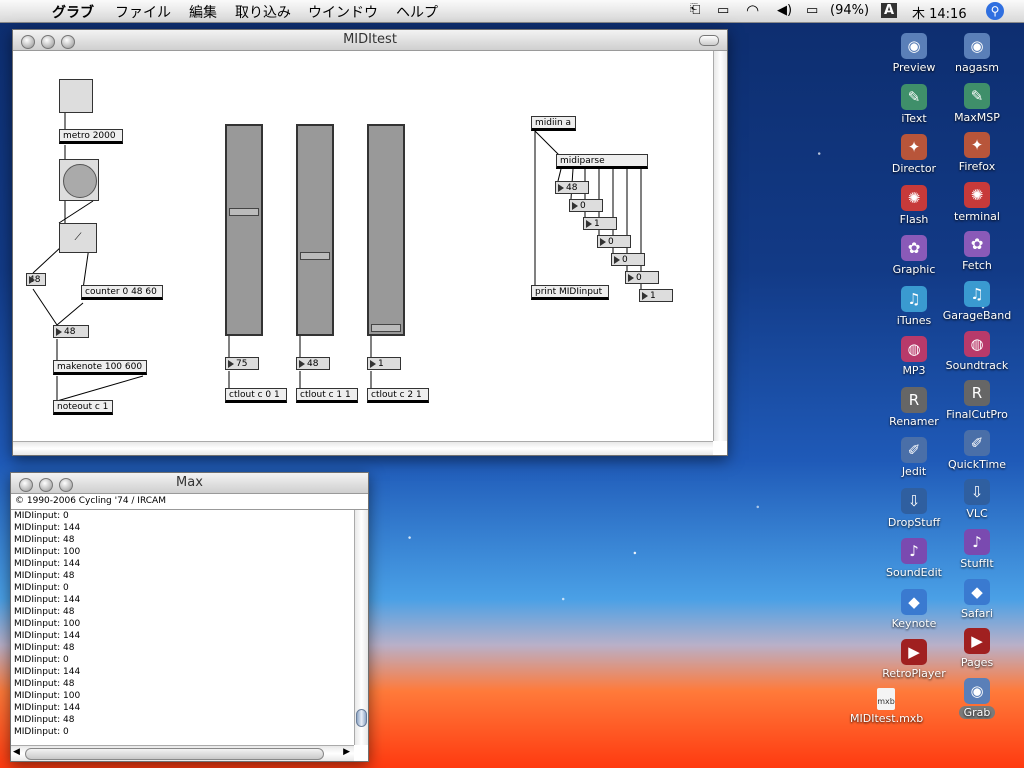 This screenshot has height=768, width=1024. What do you see at coordinates (977, 351) in the screenshot?
I see `desktop-app-soundtrack: ◍ Soundtrack` at bounding box center [977, 351].